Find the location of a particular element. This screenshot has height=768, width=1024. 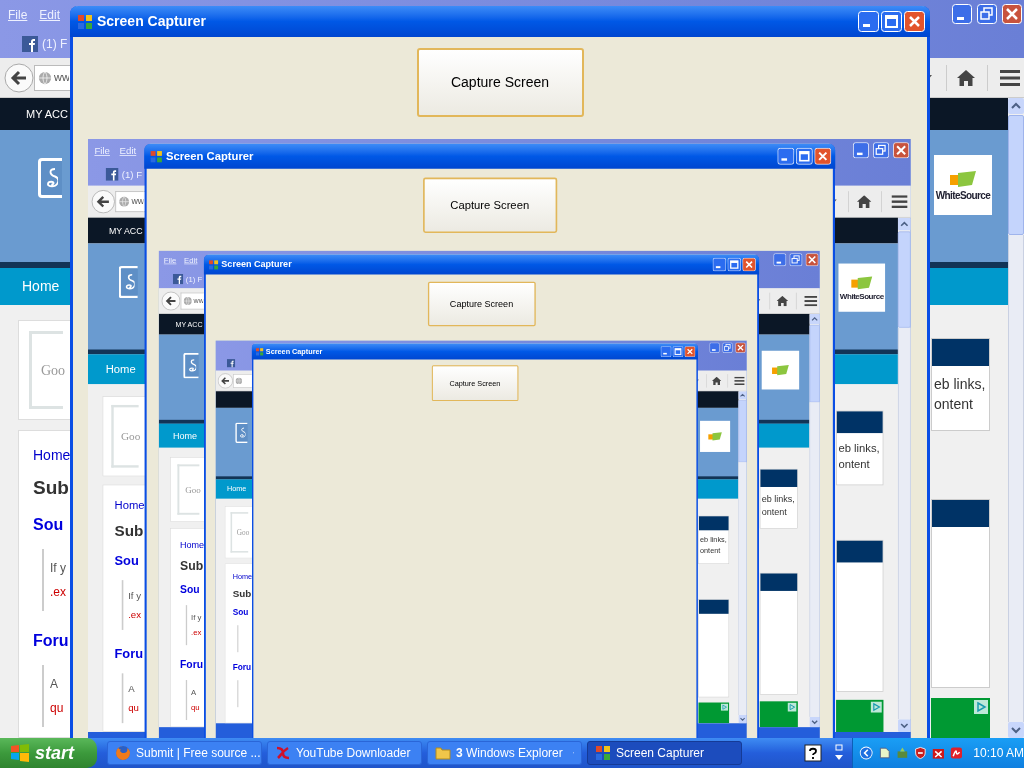

page-heading: Sub is located at coordinates (242, 593).